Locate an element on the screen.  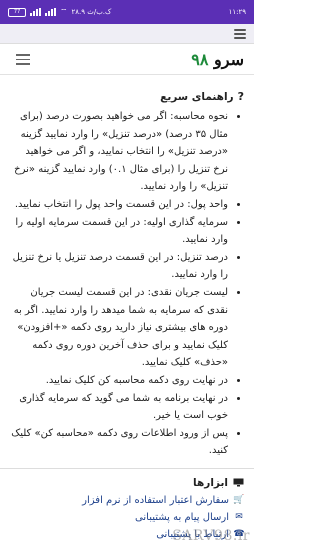
browser-toolbar is located at coordinates (127, 34).